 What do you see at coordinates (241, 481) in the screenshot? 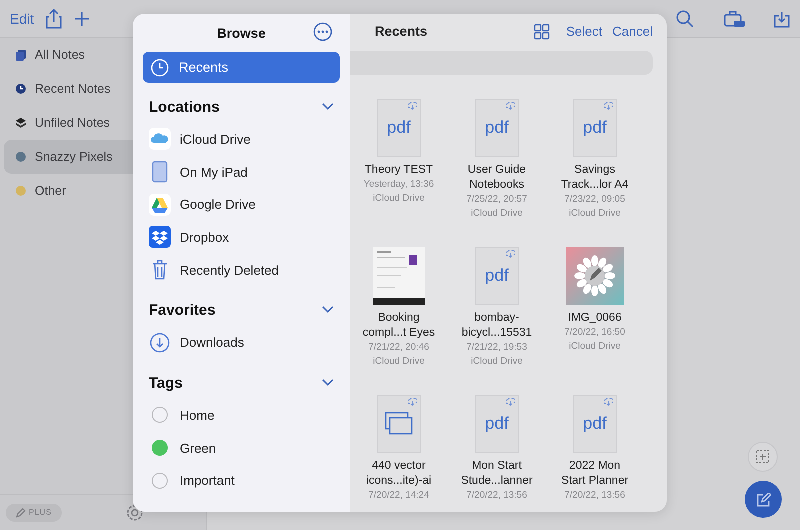
I see `tag-item: Important` at bounding box center [241, 481].